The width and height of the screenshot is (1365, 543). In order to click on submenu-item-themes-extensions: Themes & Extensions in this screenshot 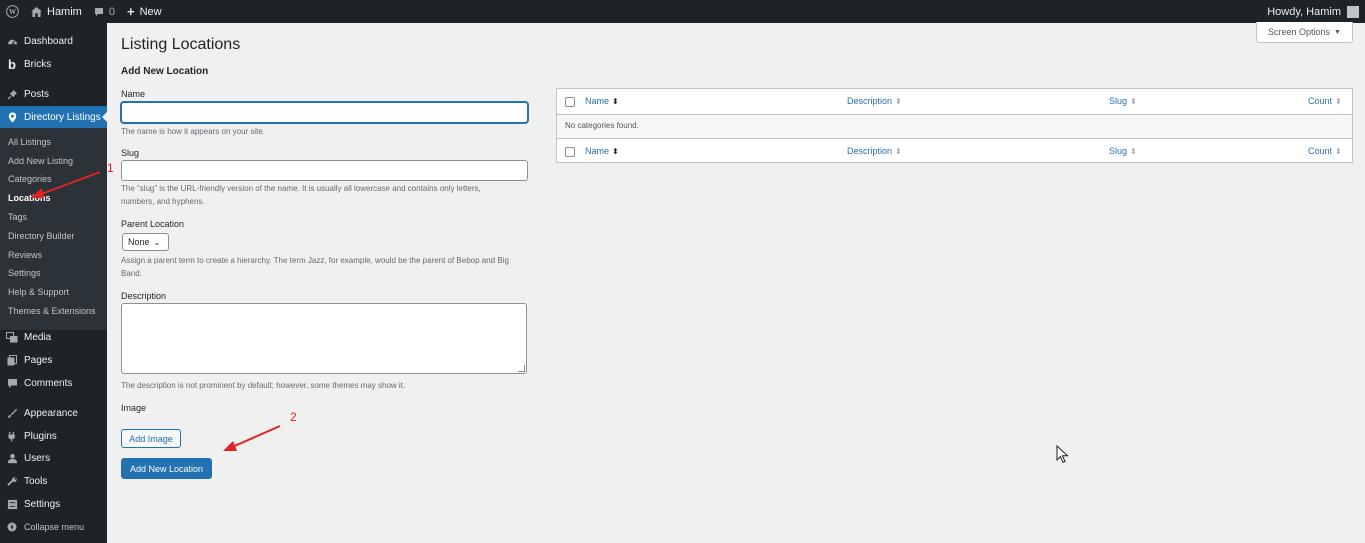, I will do `click(52, 311)`.